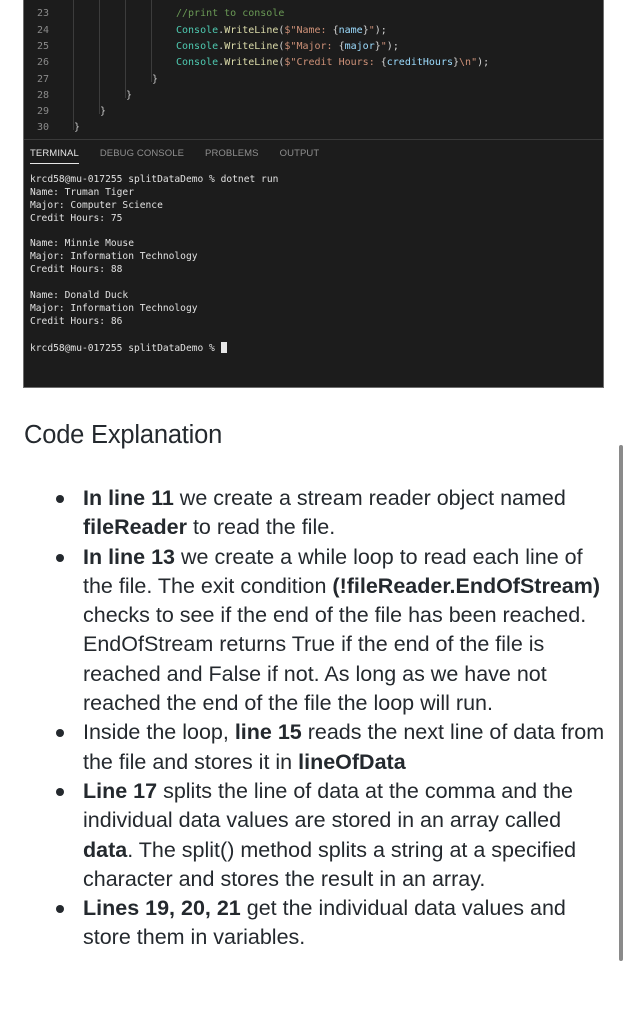 This screenshot has height=1024, width=628. What do you see at coordinates (42, 95) in the screenshot?
I see `line-number: 28` at bounding box center [42, 95].